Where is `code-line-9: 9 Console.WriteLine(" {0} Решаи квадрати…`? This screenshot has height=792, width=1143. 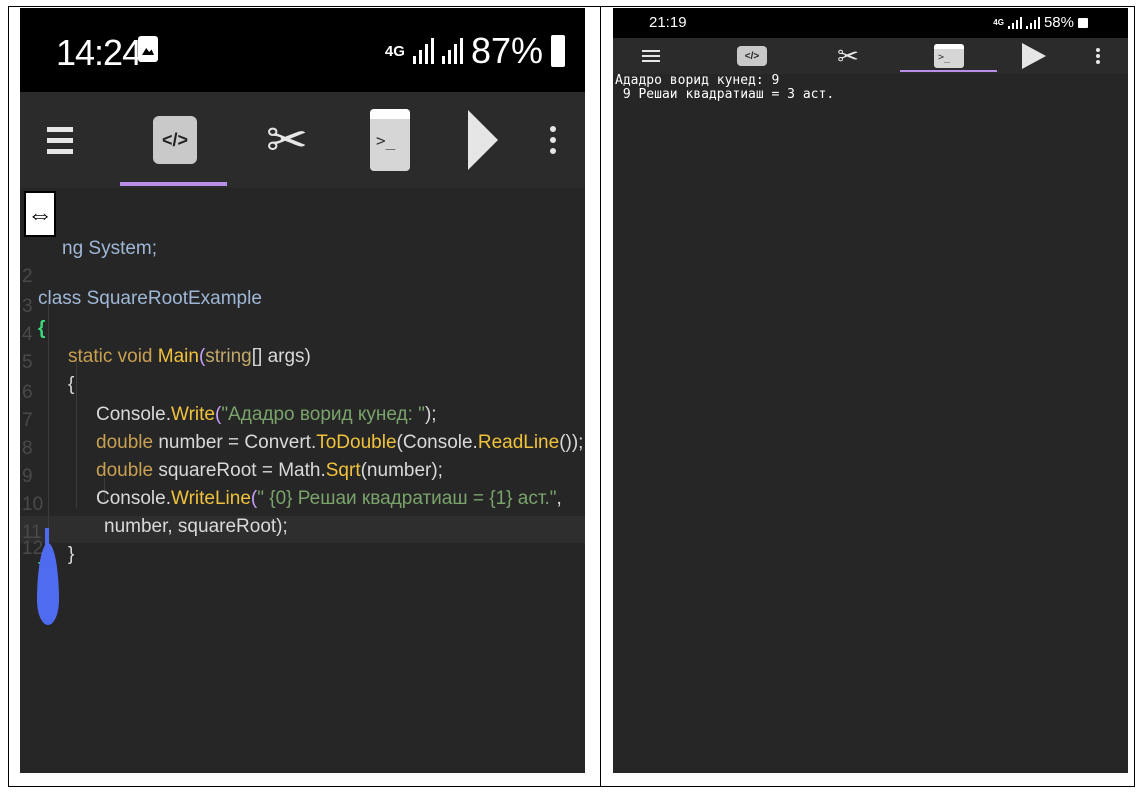 code-line-9: 9 Console.WriteLine(" {0} Решаи квадрати… is located at coordinates (292, 487).